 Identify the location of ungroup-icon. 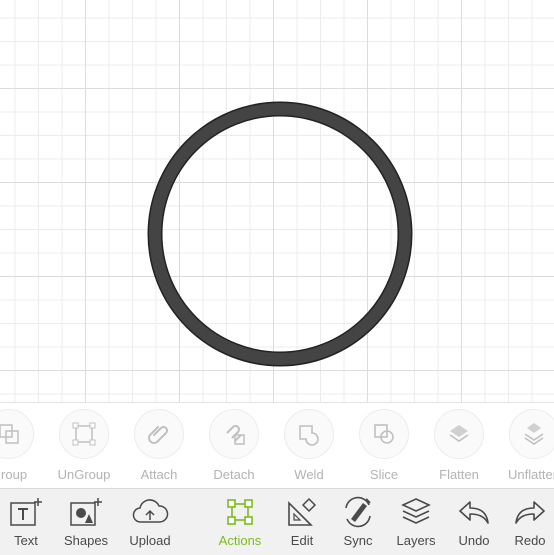
(84, 434).